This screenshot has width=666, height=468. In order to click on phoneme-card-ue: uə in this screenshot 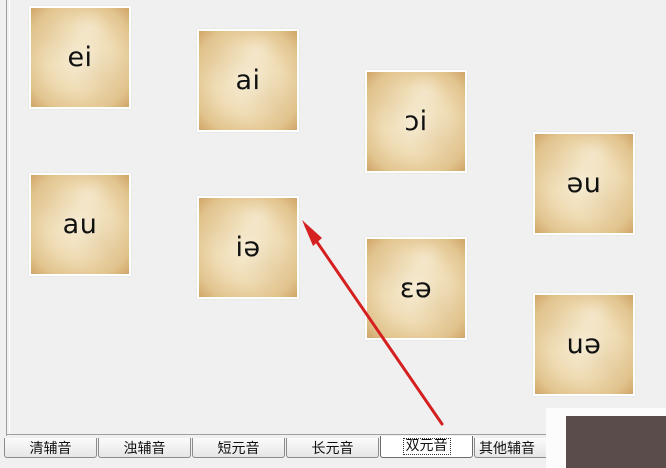, I will do `click(584, 344)`.